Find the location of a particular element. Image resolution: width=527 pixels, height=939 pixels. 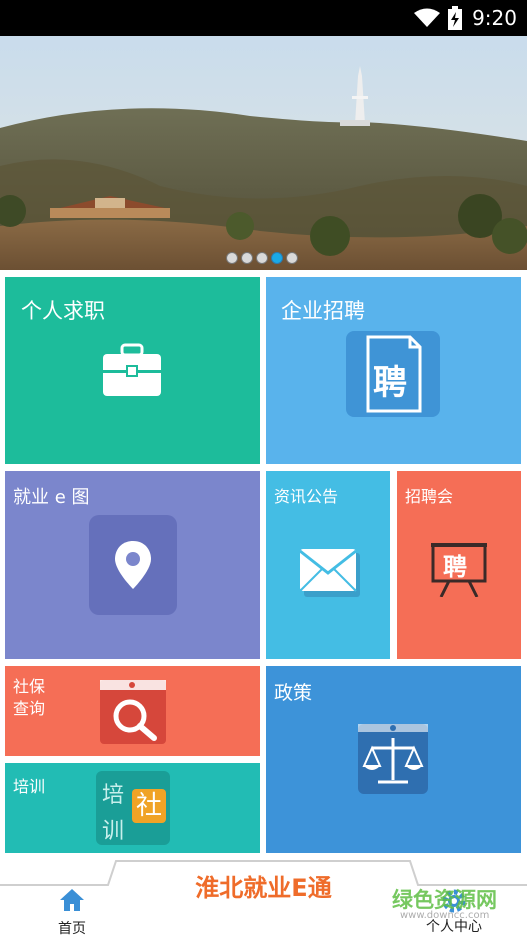

tile-training: 培训 培 训 社 is located at coordinates (132, 808).